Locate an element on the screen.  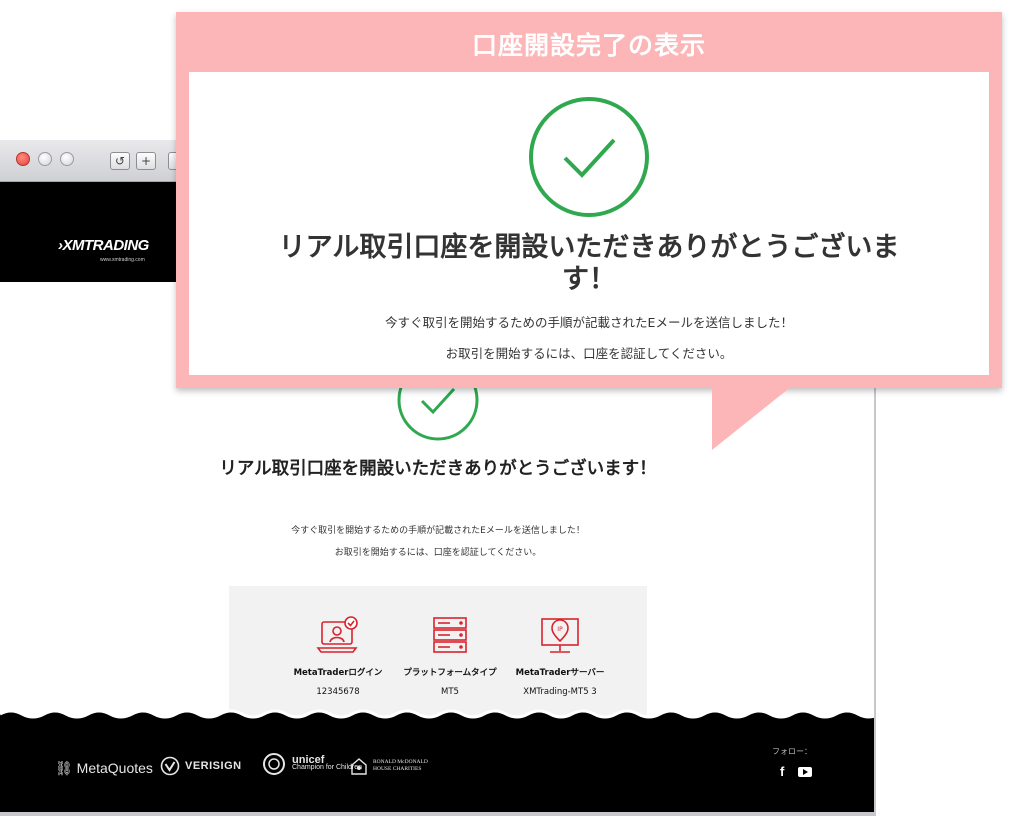
logo-url: www.xmtrading.com is located at coordinates (122, 260).